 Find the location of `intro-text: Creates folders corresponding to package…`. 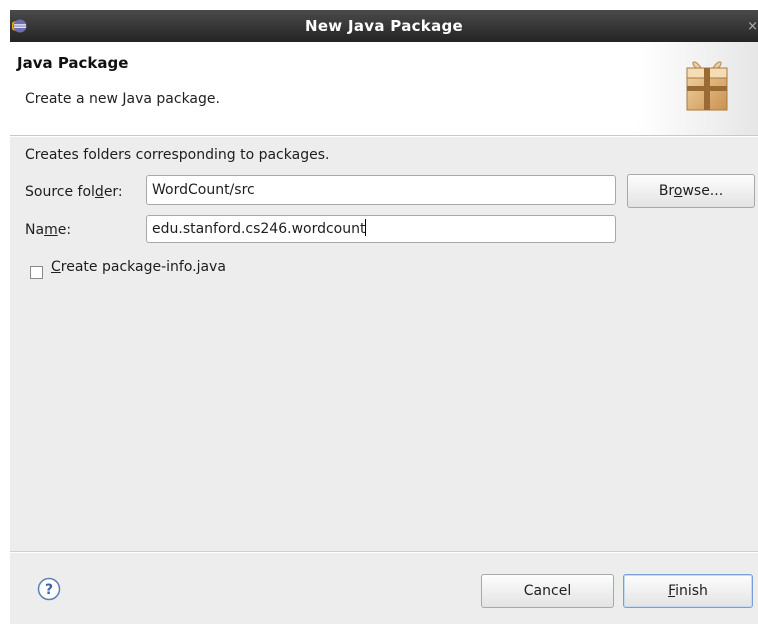

intro-text: Creates folders corresponding to package… is located at coordinates (177, 155).